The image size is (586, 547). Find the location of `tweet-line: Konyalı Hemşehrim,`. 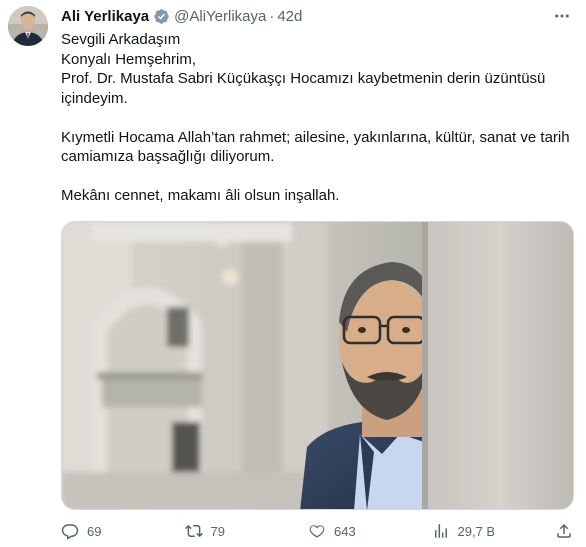

tweet-line: Konyalı Hemşehrim, is located at coordinates (129, 59).